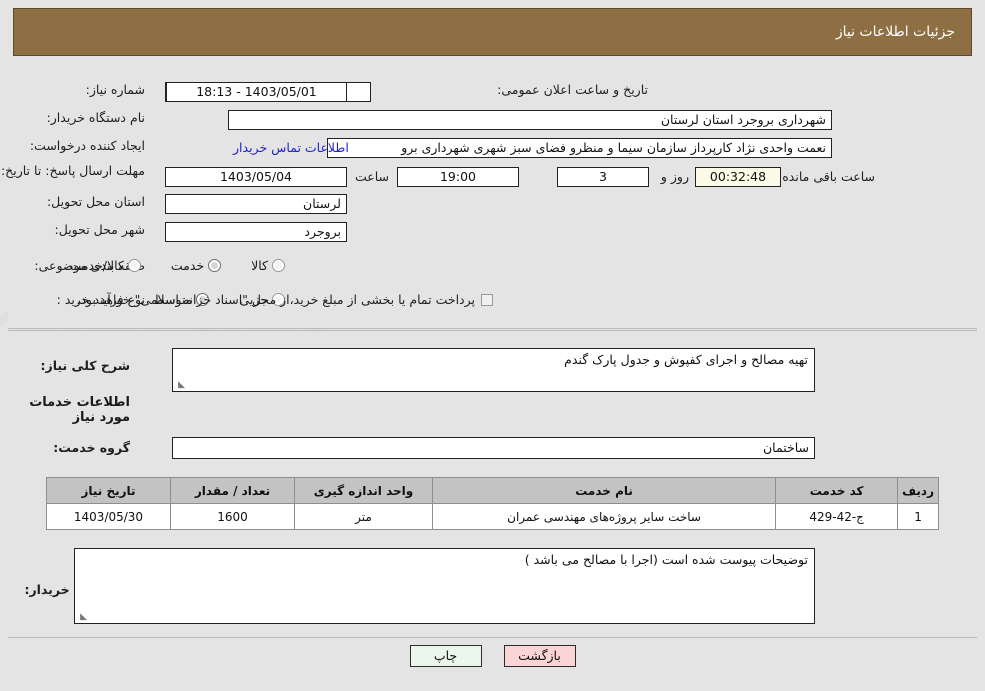 The height and width of the screenshot is (691, 985). I want to click on public-announce-label: تاریخ و ساعت اعلان عمومی:, so click(572, 89).